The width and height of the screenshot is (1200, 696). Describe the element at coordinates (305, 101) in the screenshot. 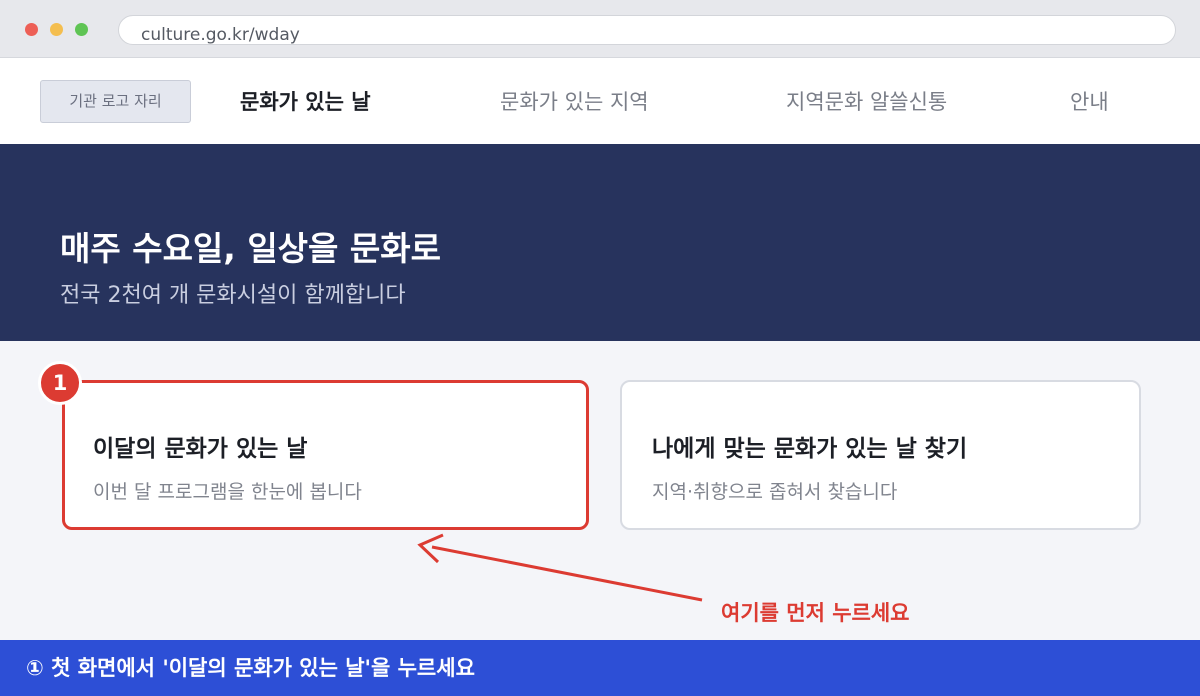

I see `nav-item-culture-day: 문화가 있는 날` at that location.